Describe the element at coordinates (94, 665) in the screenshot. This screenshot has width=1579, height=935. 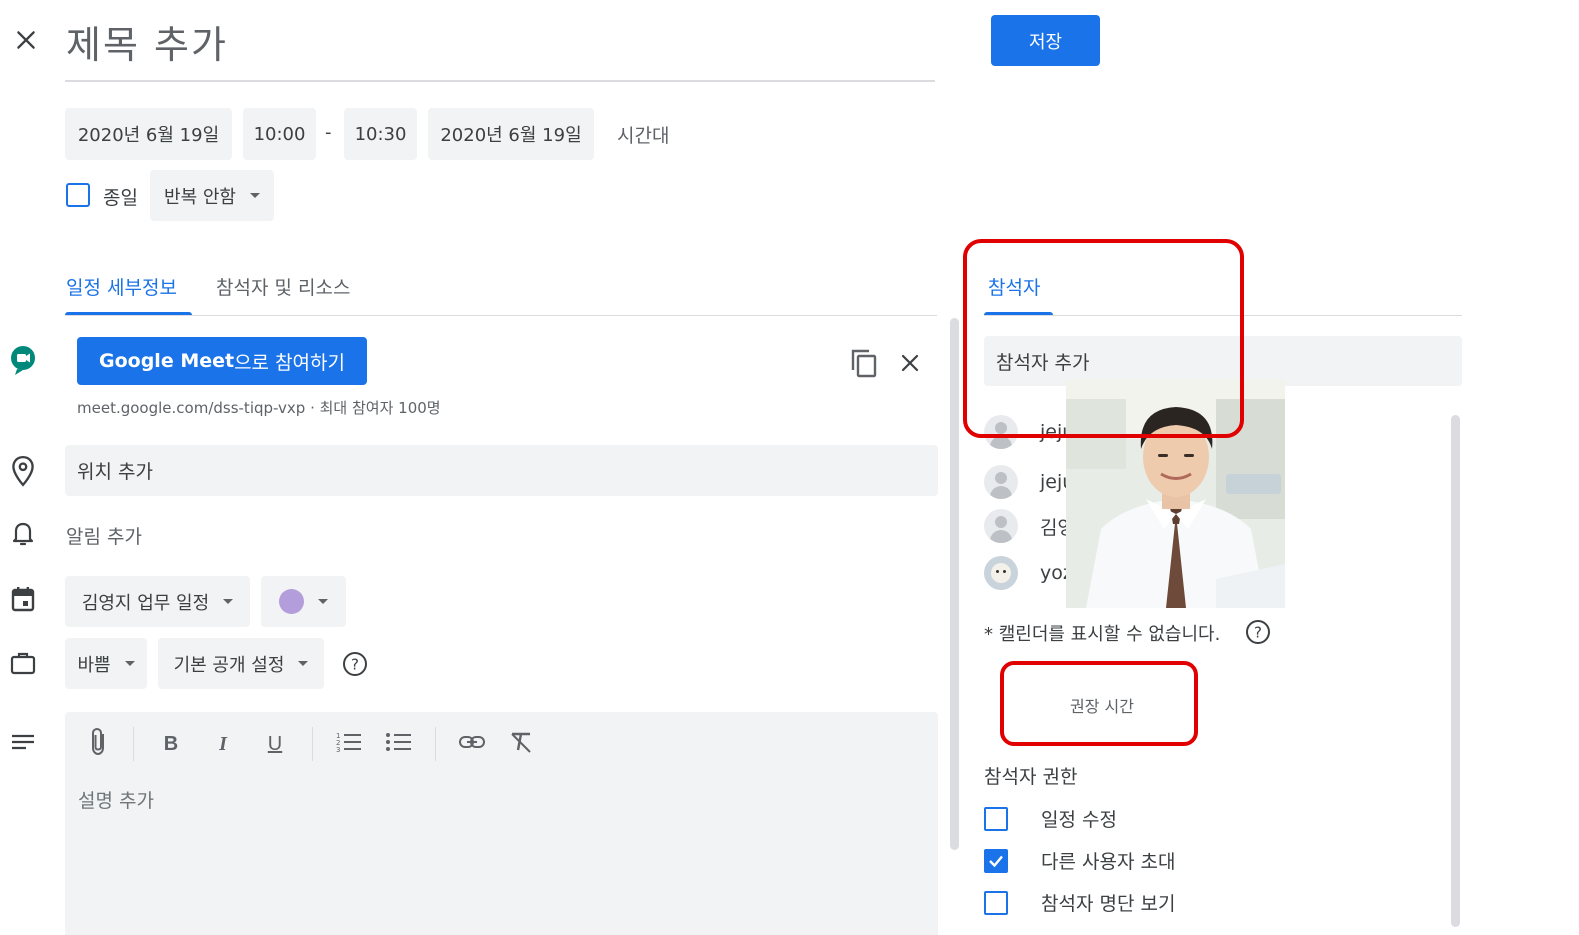
I see `availability-label: 바쁨` at that location.